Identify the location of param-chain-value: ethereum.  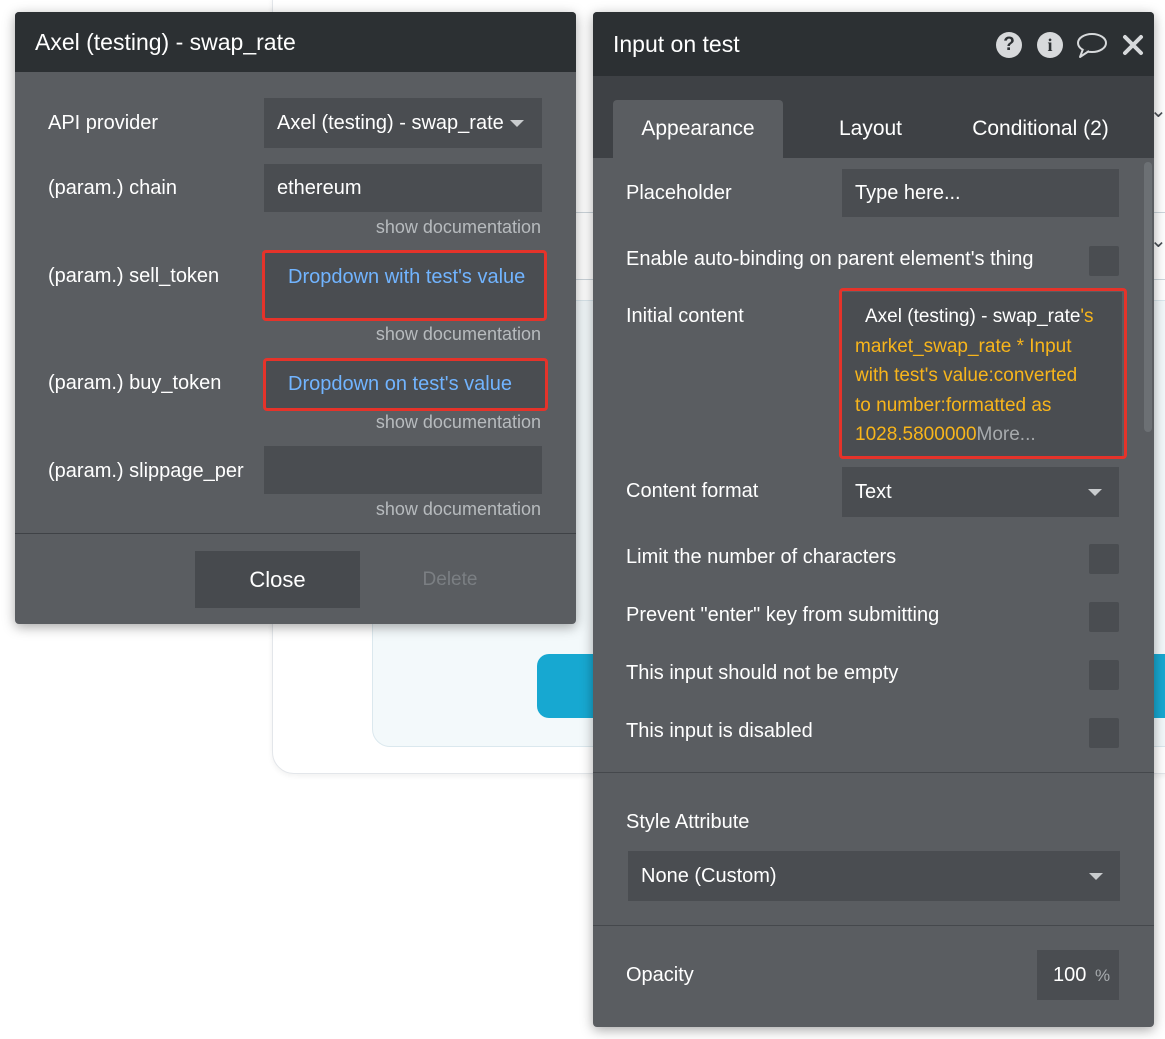
(319, 188).